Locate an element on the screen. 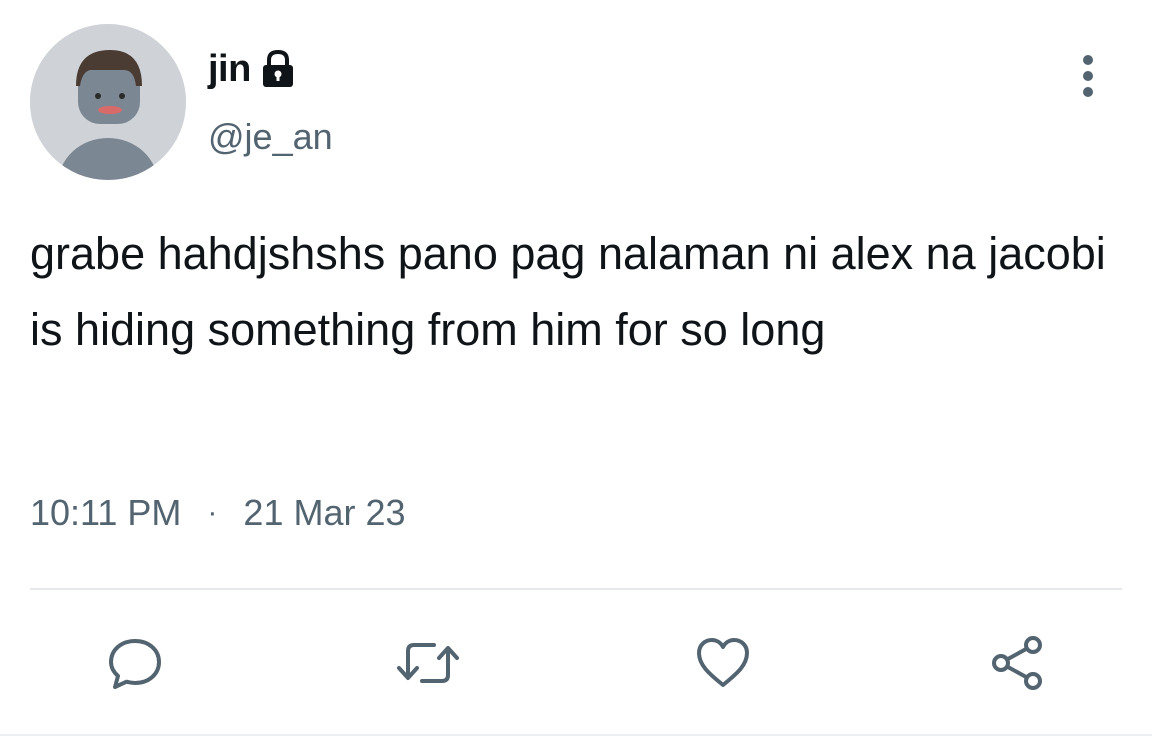  more-options-button is located at coordinates (1088, 76).